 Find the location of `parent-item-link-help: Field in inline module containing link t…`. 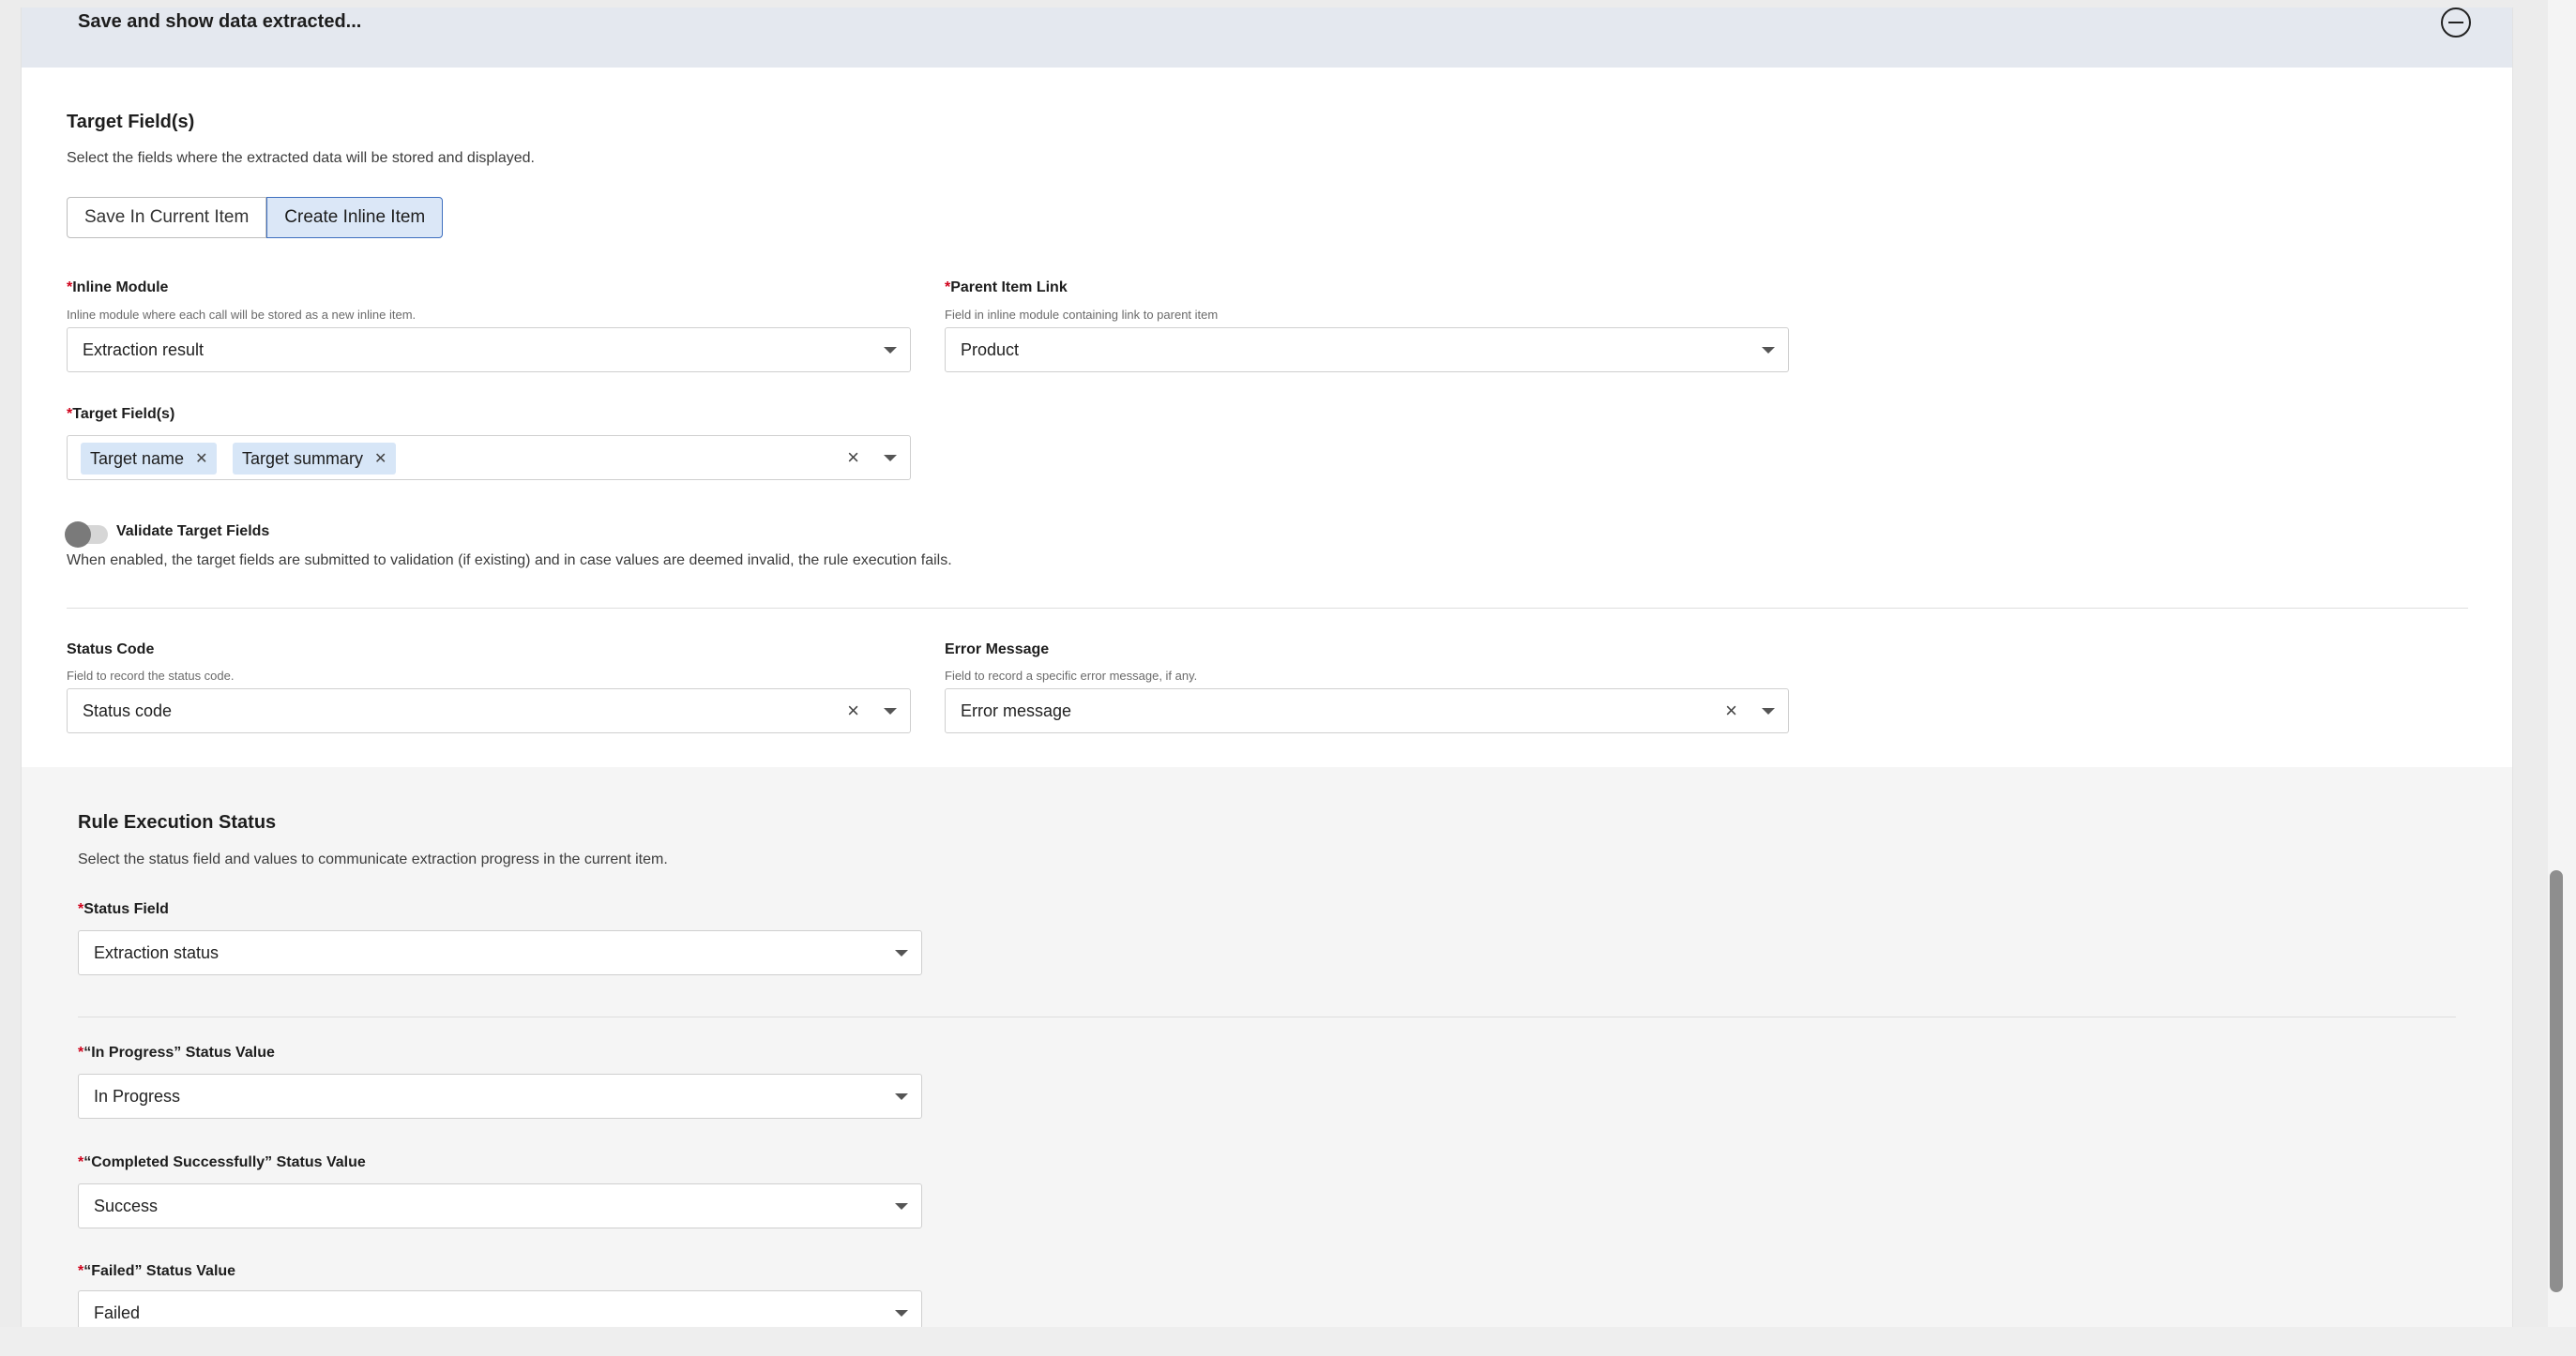

parent-item-link-help: Field in inline module containing link t… is located at coordinates (1082, 315).